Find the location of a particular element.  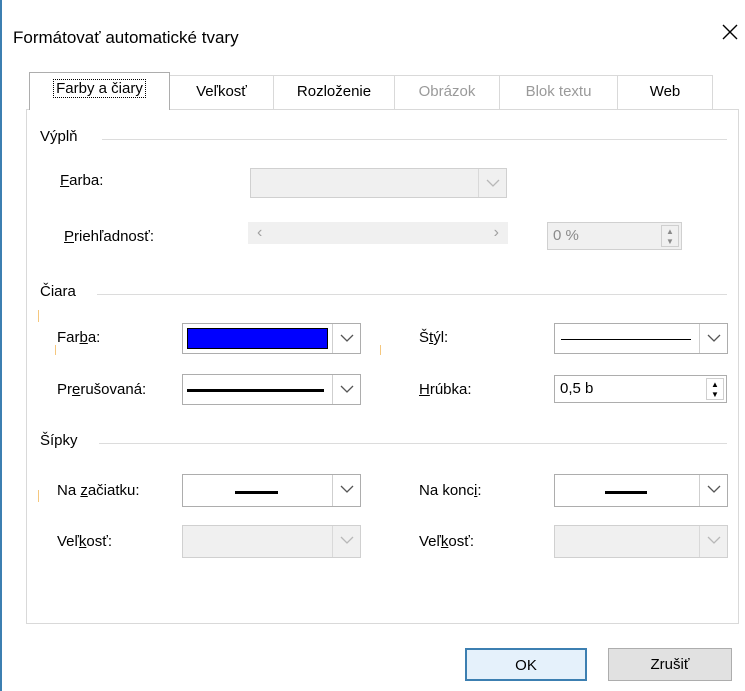

arrow-begin-size-label: Veľkosť: is located at coordinates (85, 541).